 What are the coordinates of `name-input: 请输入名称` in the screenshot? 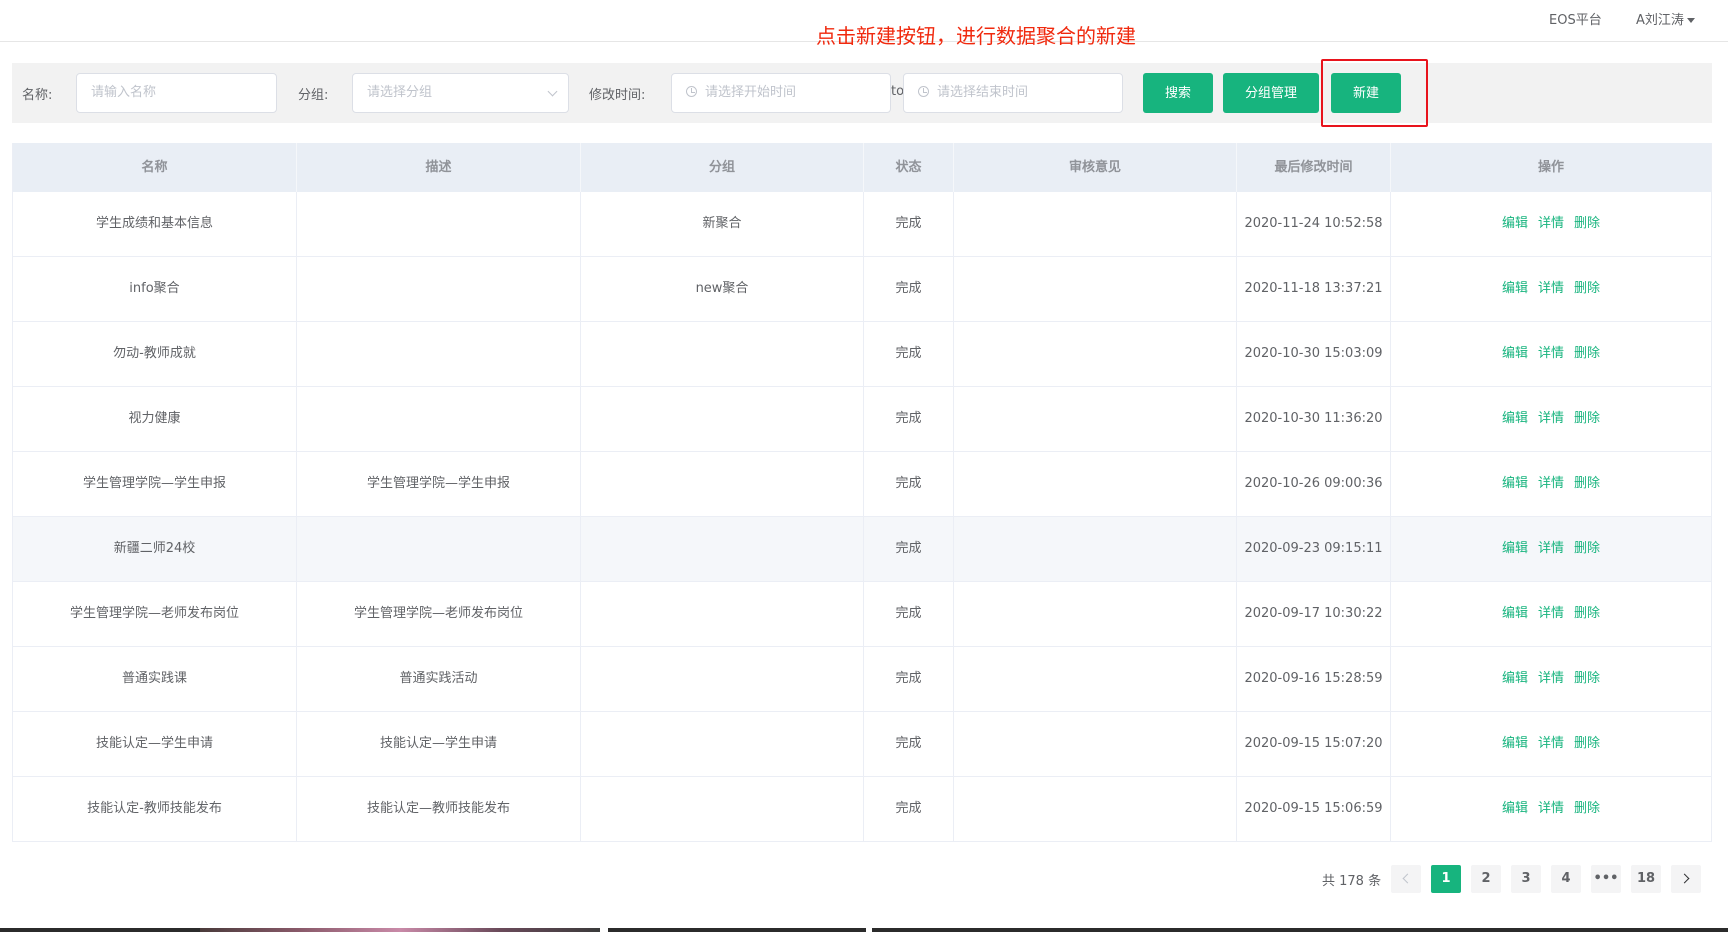 It's located at (176, 93).